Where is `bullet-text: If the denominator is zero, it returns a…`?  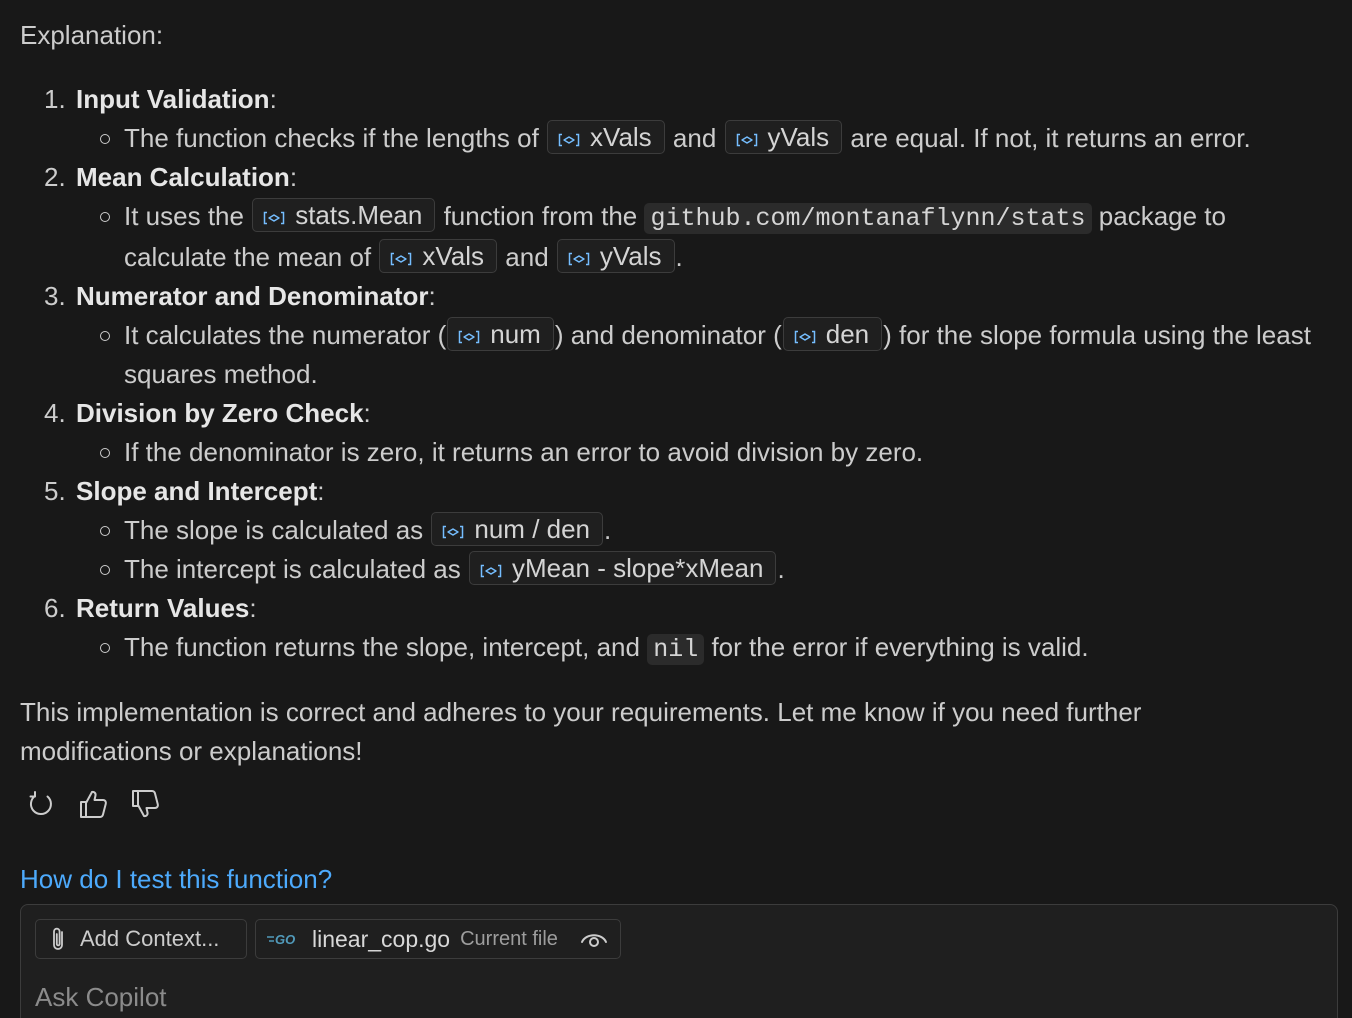 bullet-text: If the denominator is zero, it returns a… is located at coordinates (524, 452).